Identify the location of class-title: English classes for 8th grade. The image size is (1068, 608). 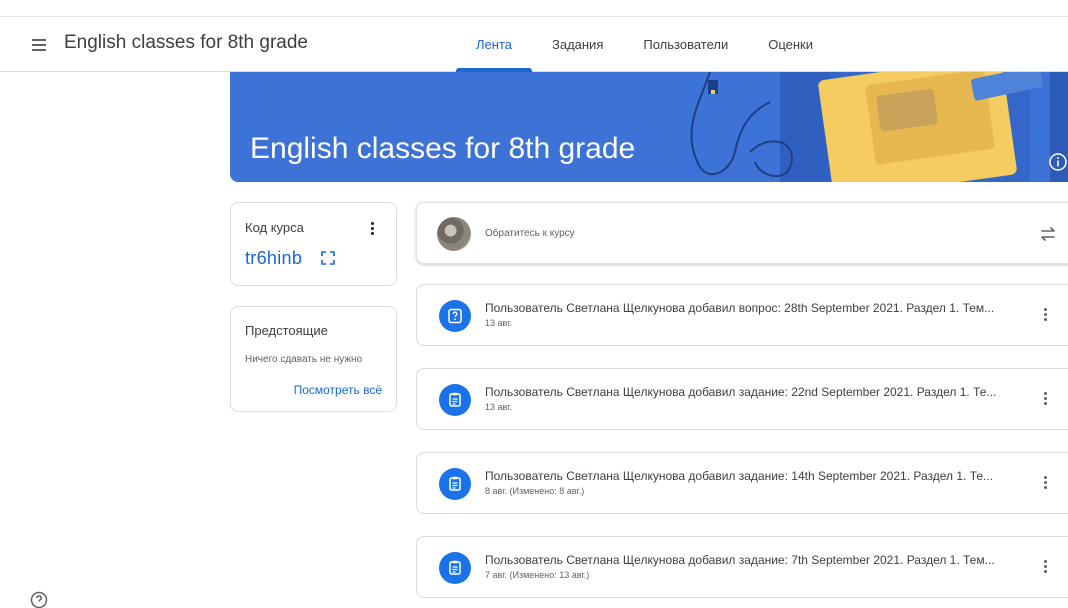
(186, 43).